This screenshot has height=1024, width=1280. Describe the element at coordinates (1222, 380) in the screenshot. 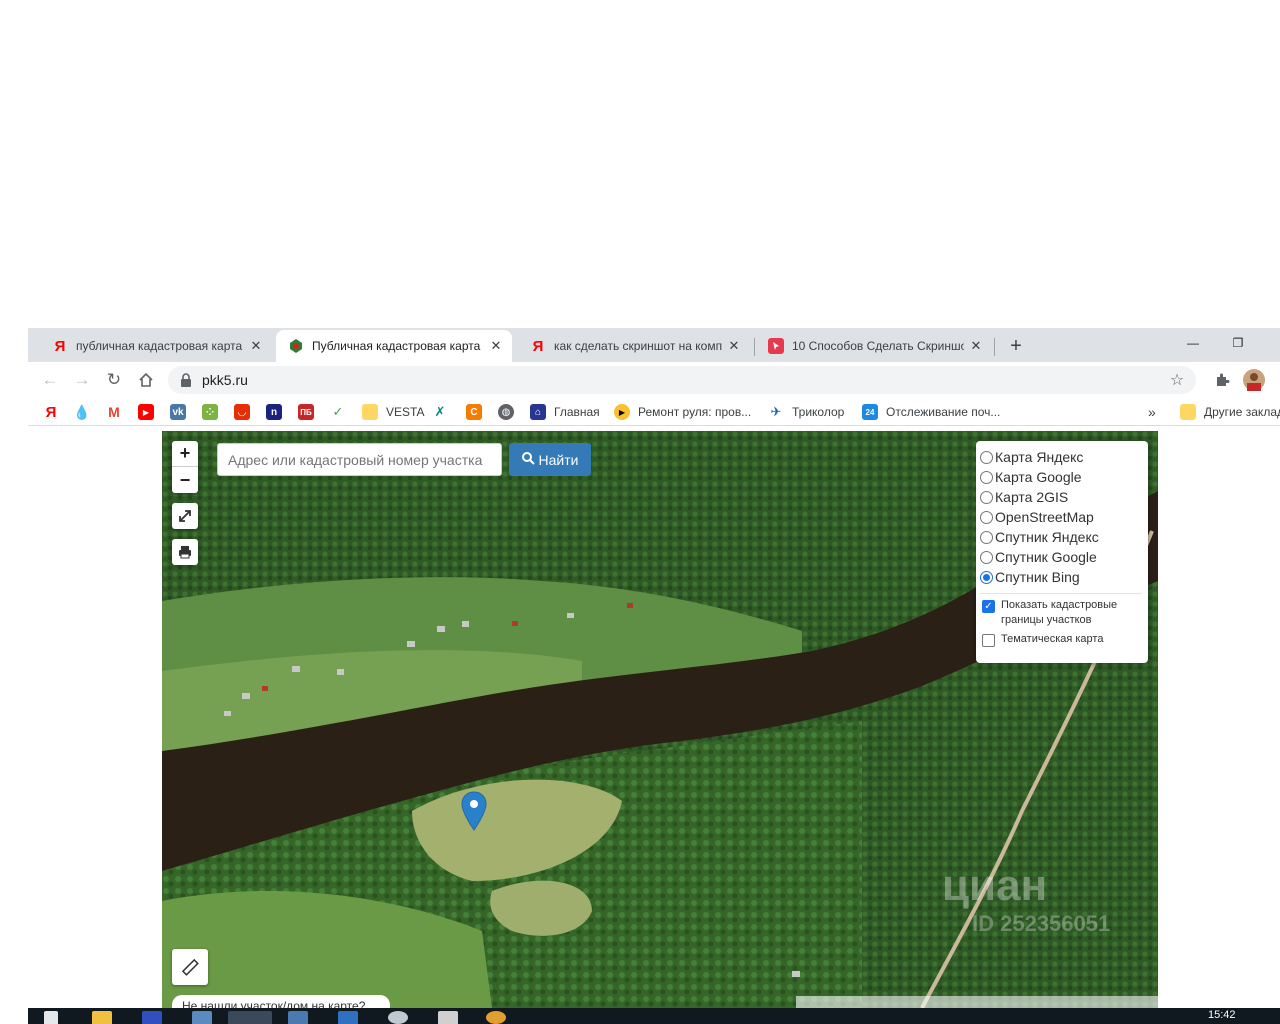

I see `extensions-icon` at that location.